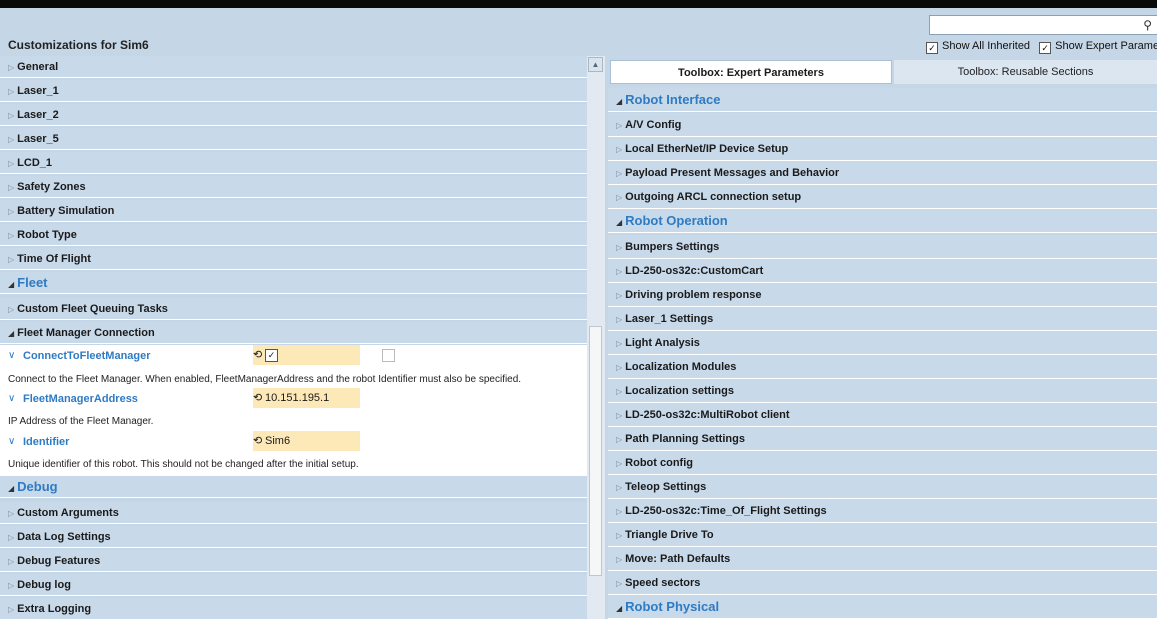  Describe the element at coordinates (882, 149) in the screenshot. I see `toolbox-item: ▷ Local EtherNet/IP Device Setup` at that location.